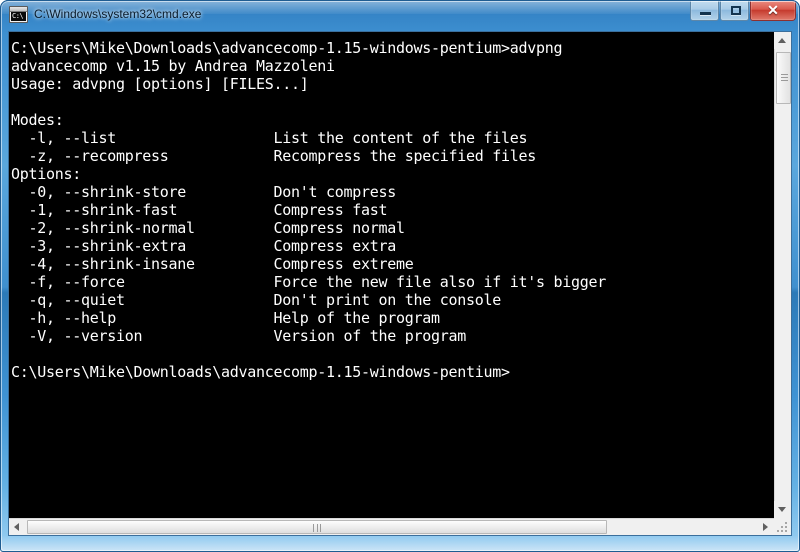  I want to click on console-line: Options:, so click(46, 174).